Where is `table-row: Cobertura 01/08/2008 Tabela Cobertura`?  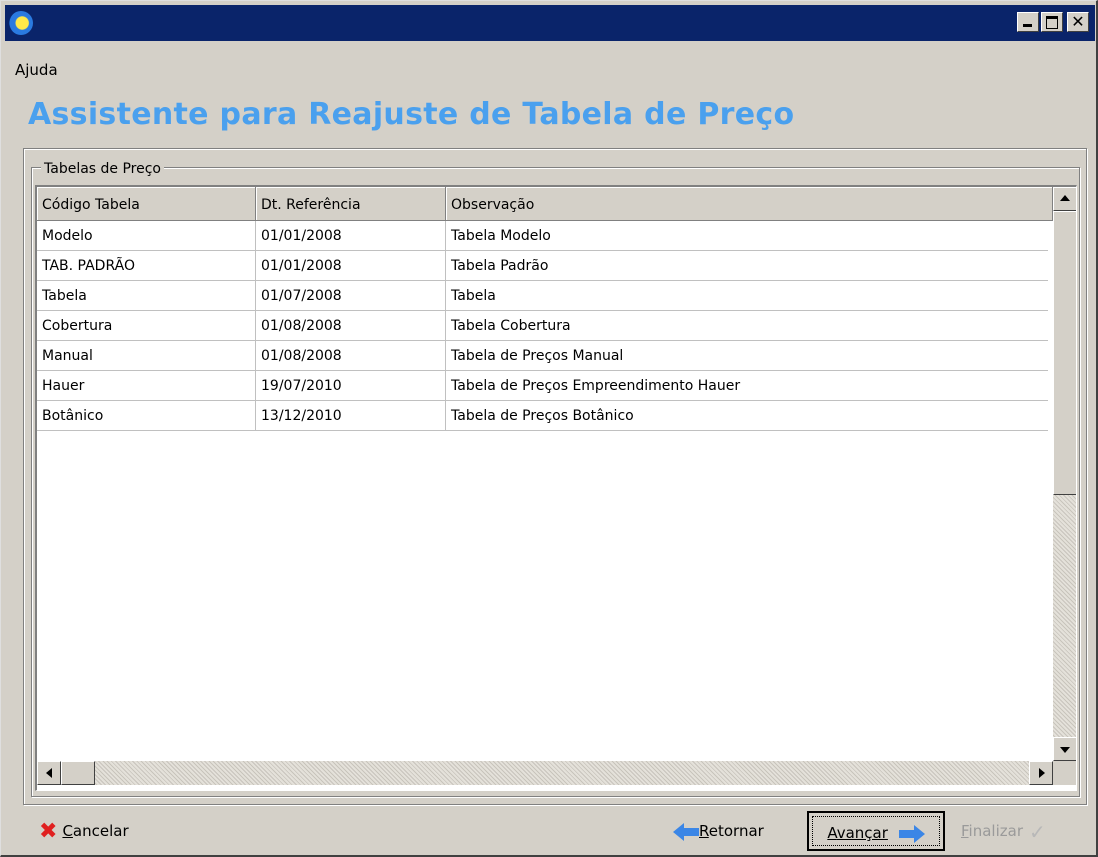 table-row: Cobertura 01/08/2008 Tabela Cobertura is located at coordinates (542, 326).